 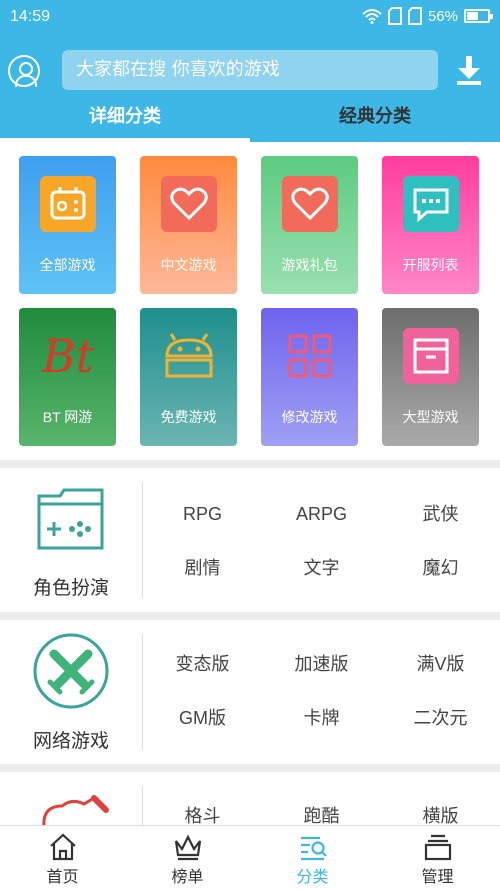 What do you see at coordinates (469, 71) in the screenshot?
I see `download-icon` at bounding box center [469, 71].